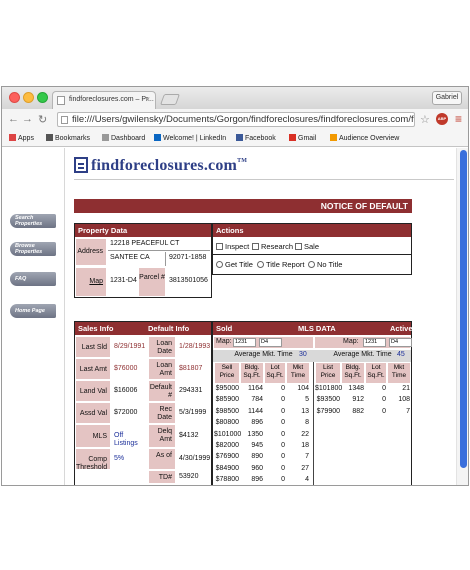 The height and width of the screenshot is (570, 470). I want to click on default-label: Rec Date, so click(162, 413).